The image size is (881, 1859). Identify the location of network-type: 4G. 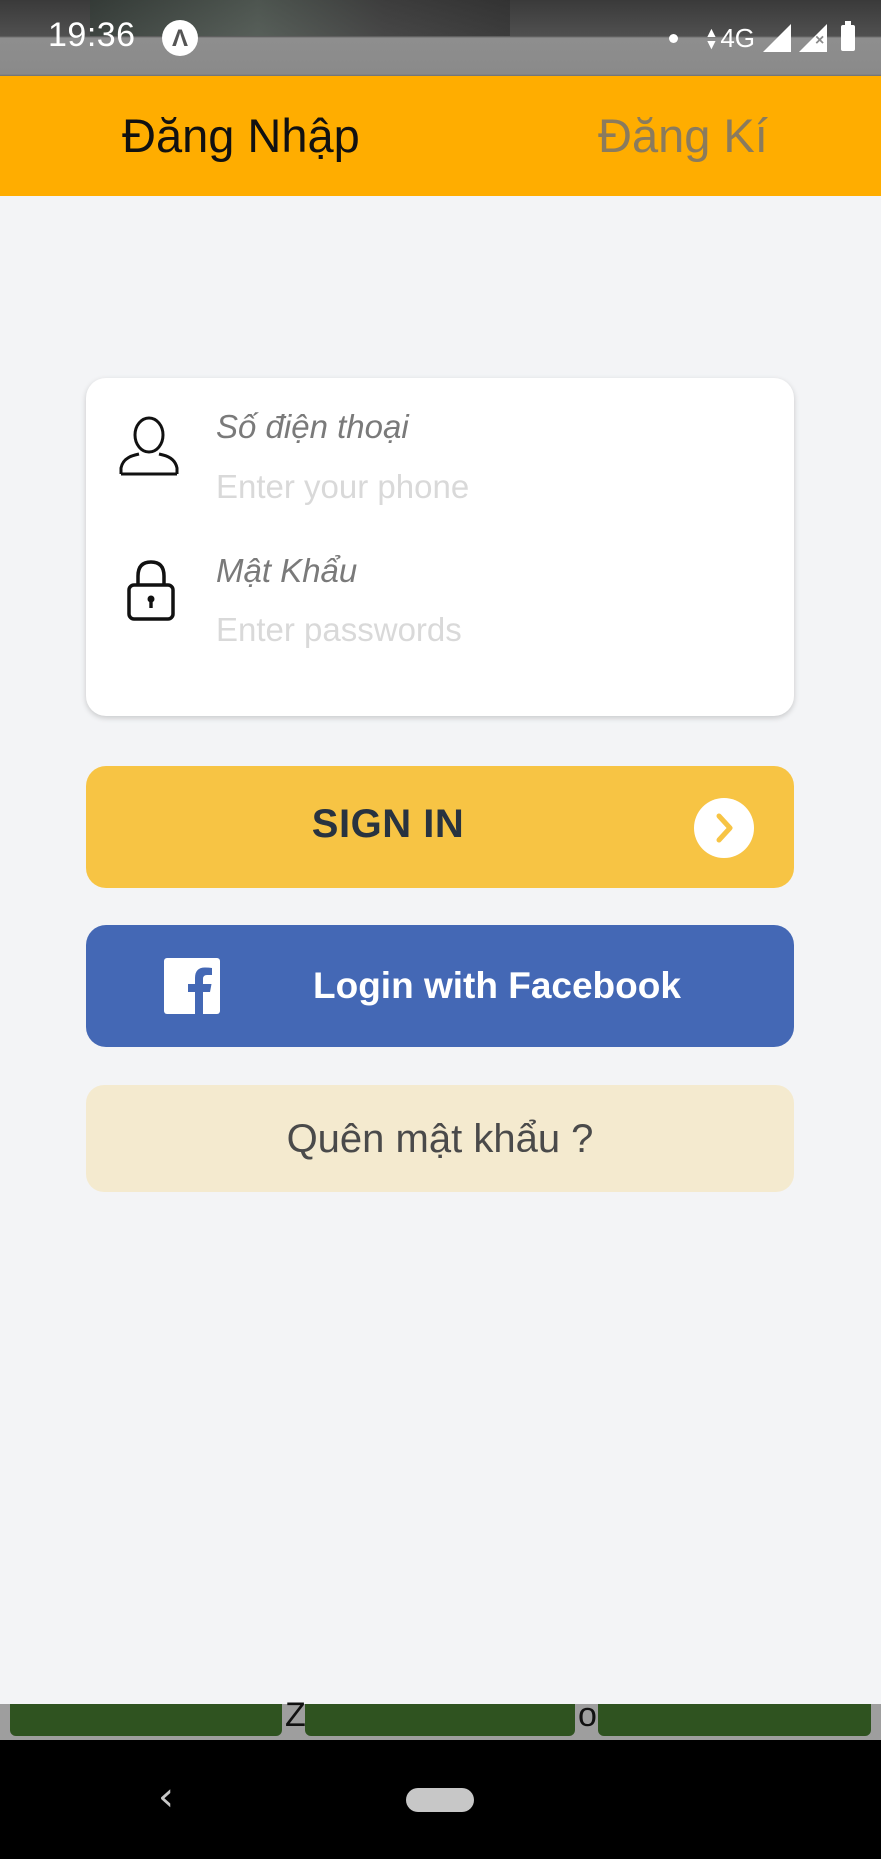
(737, 37).